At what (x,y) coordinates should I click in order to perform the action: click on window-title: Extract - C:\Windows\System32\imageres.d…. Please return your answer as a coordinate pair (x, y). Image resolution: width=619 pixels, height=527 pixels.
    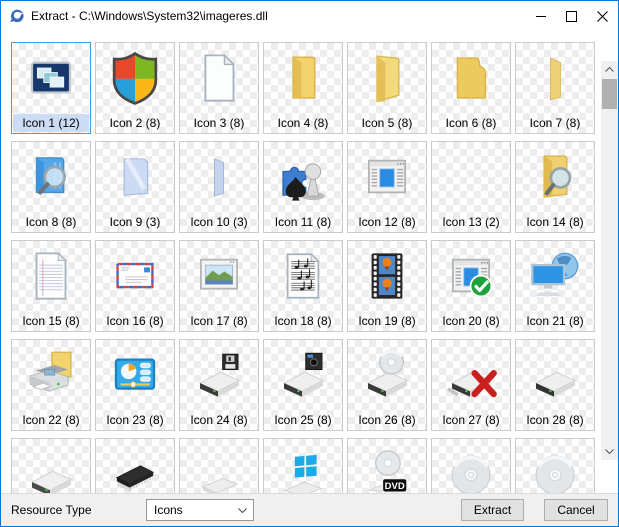
    Looking at the image, I should click on (149, 16).